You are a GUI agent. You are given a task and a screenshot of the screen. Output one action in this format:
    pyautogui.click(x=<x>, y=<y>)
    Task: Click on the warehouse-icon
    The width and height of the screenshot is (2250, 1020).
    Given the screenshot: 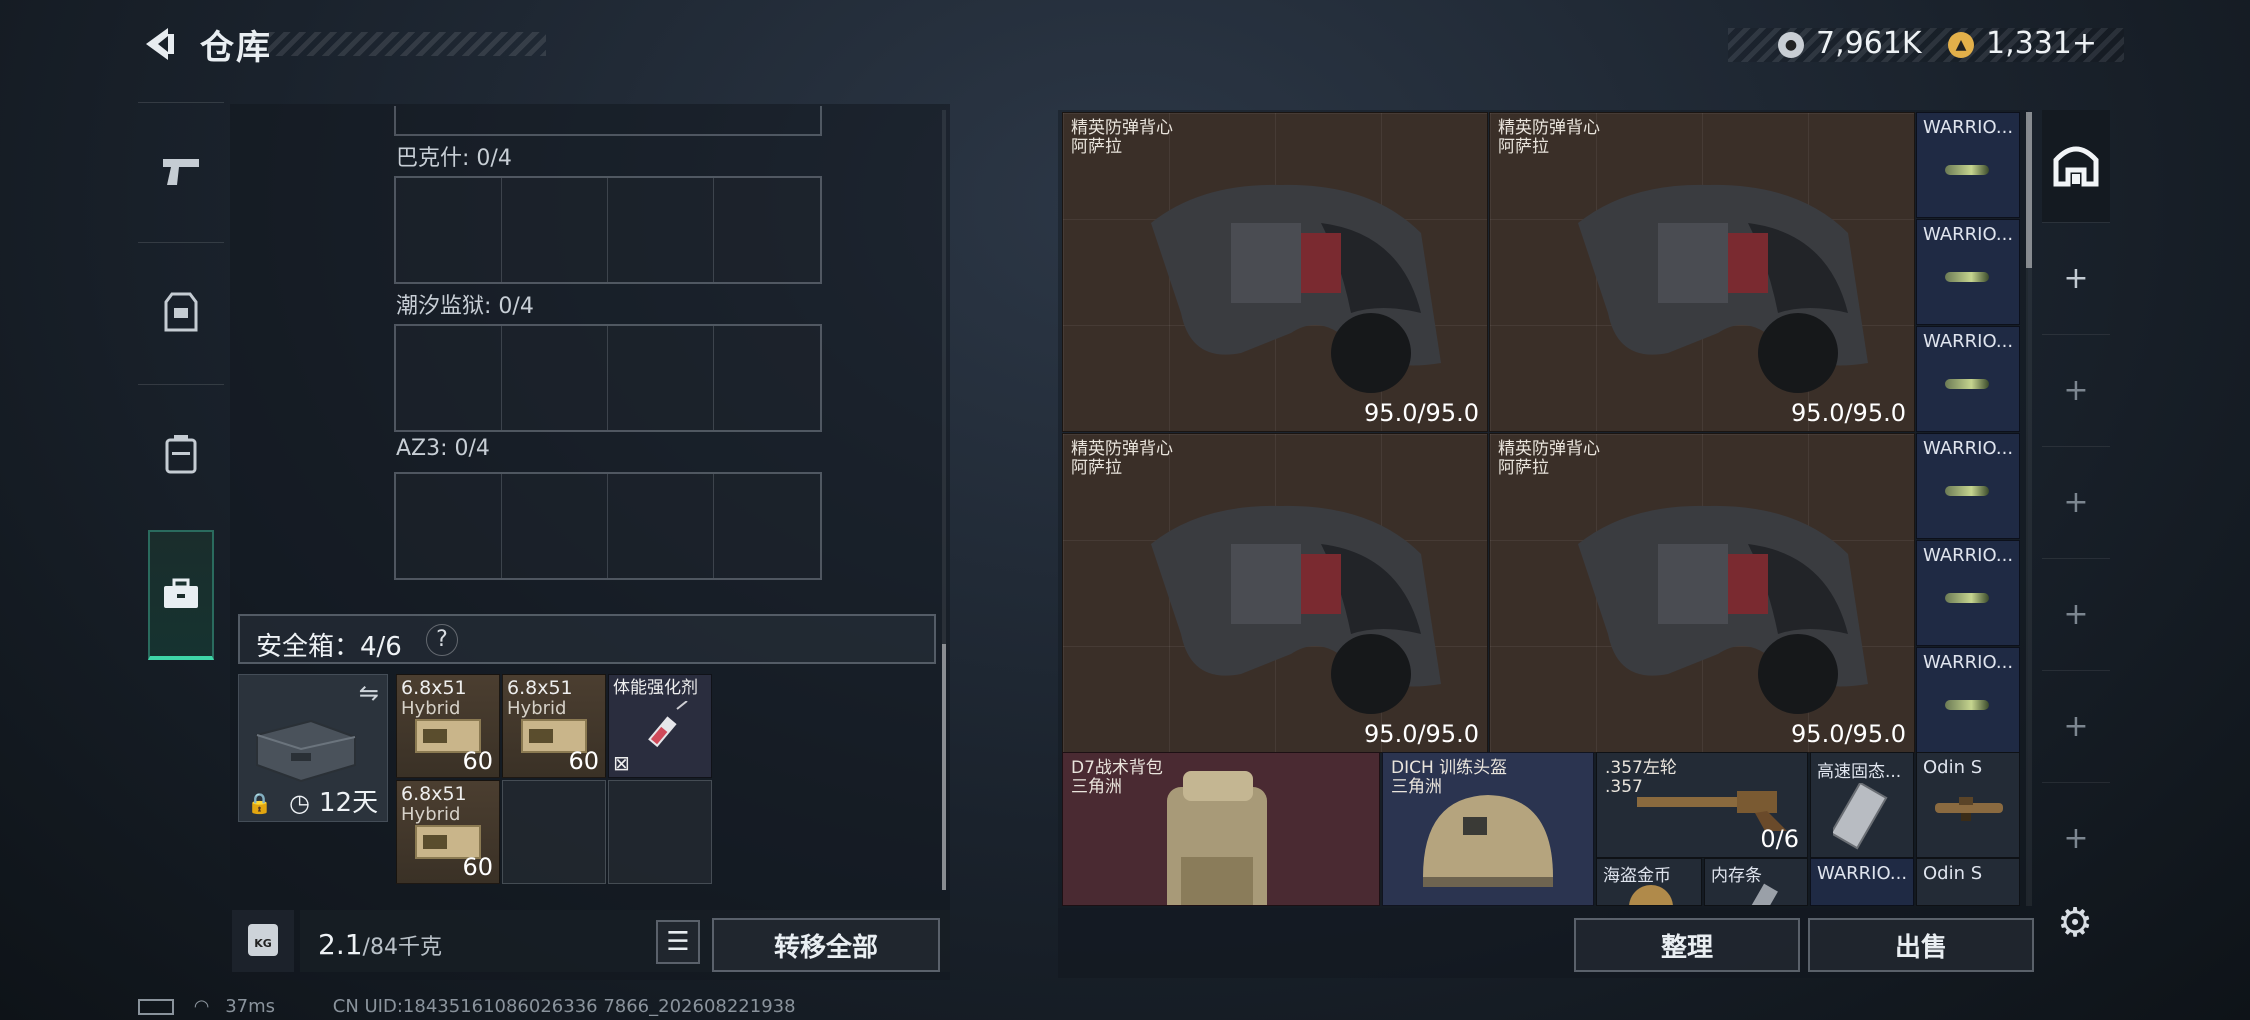 What is the action you would take?
    pyautogui.click(x=2076, y=166)
    